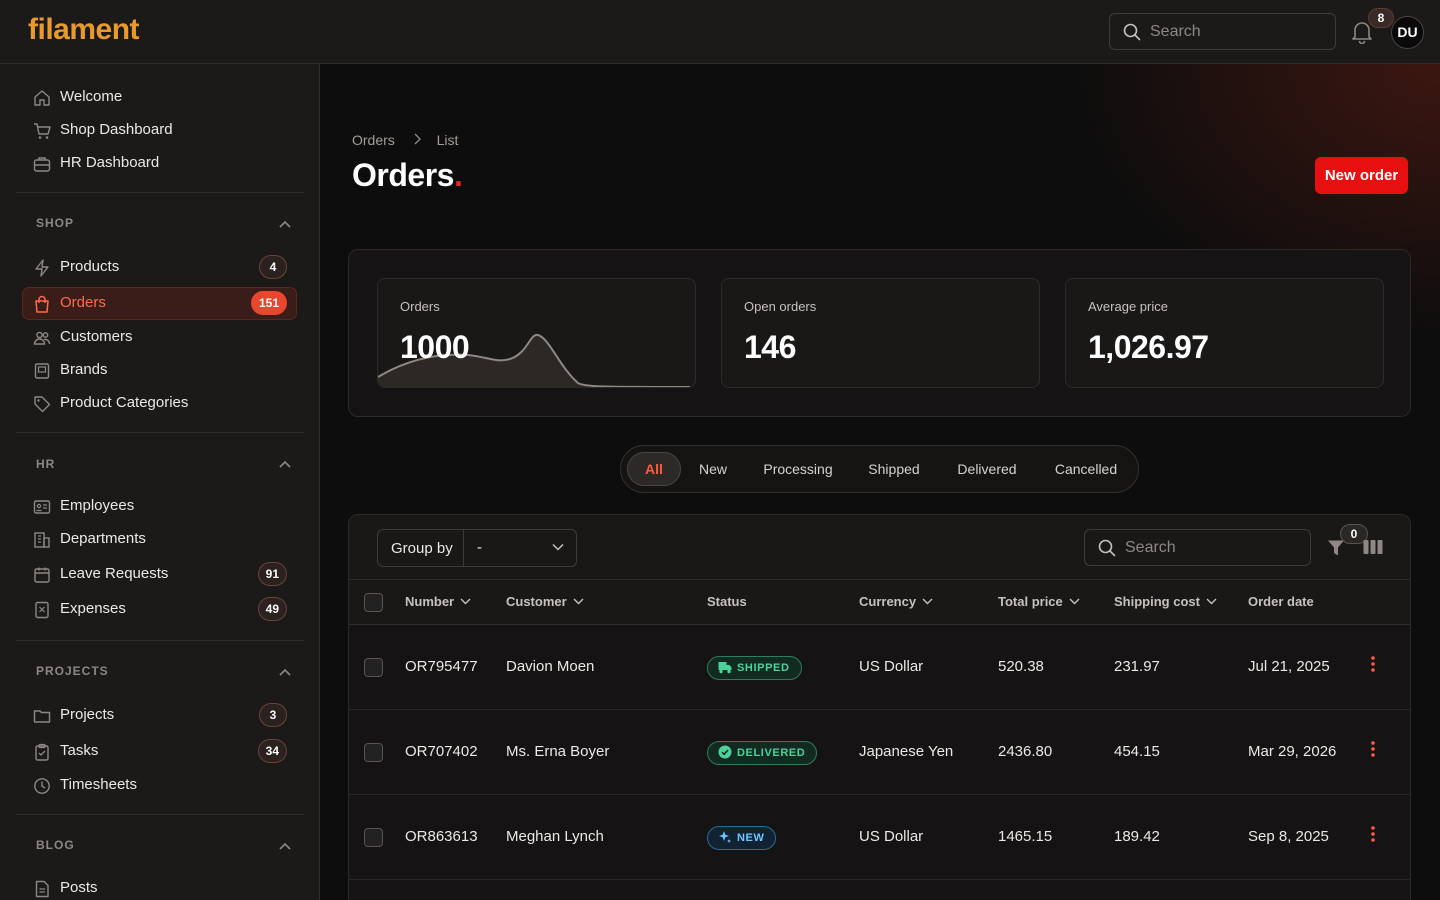 The width and height of the screenshot is (1440, 900). What do you see at coordinates (42, 371) in the screenshot?
I see `book-icon` at bounding box center [42, 371].